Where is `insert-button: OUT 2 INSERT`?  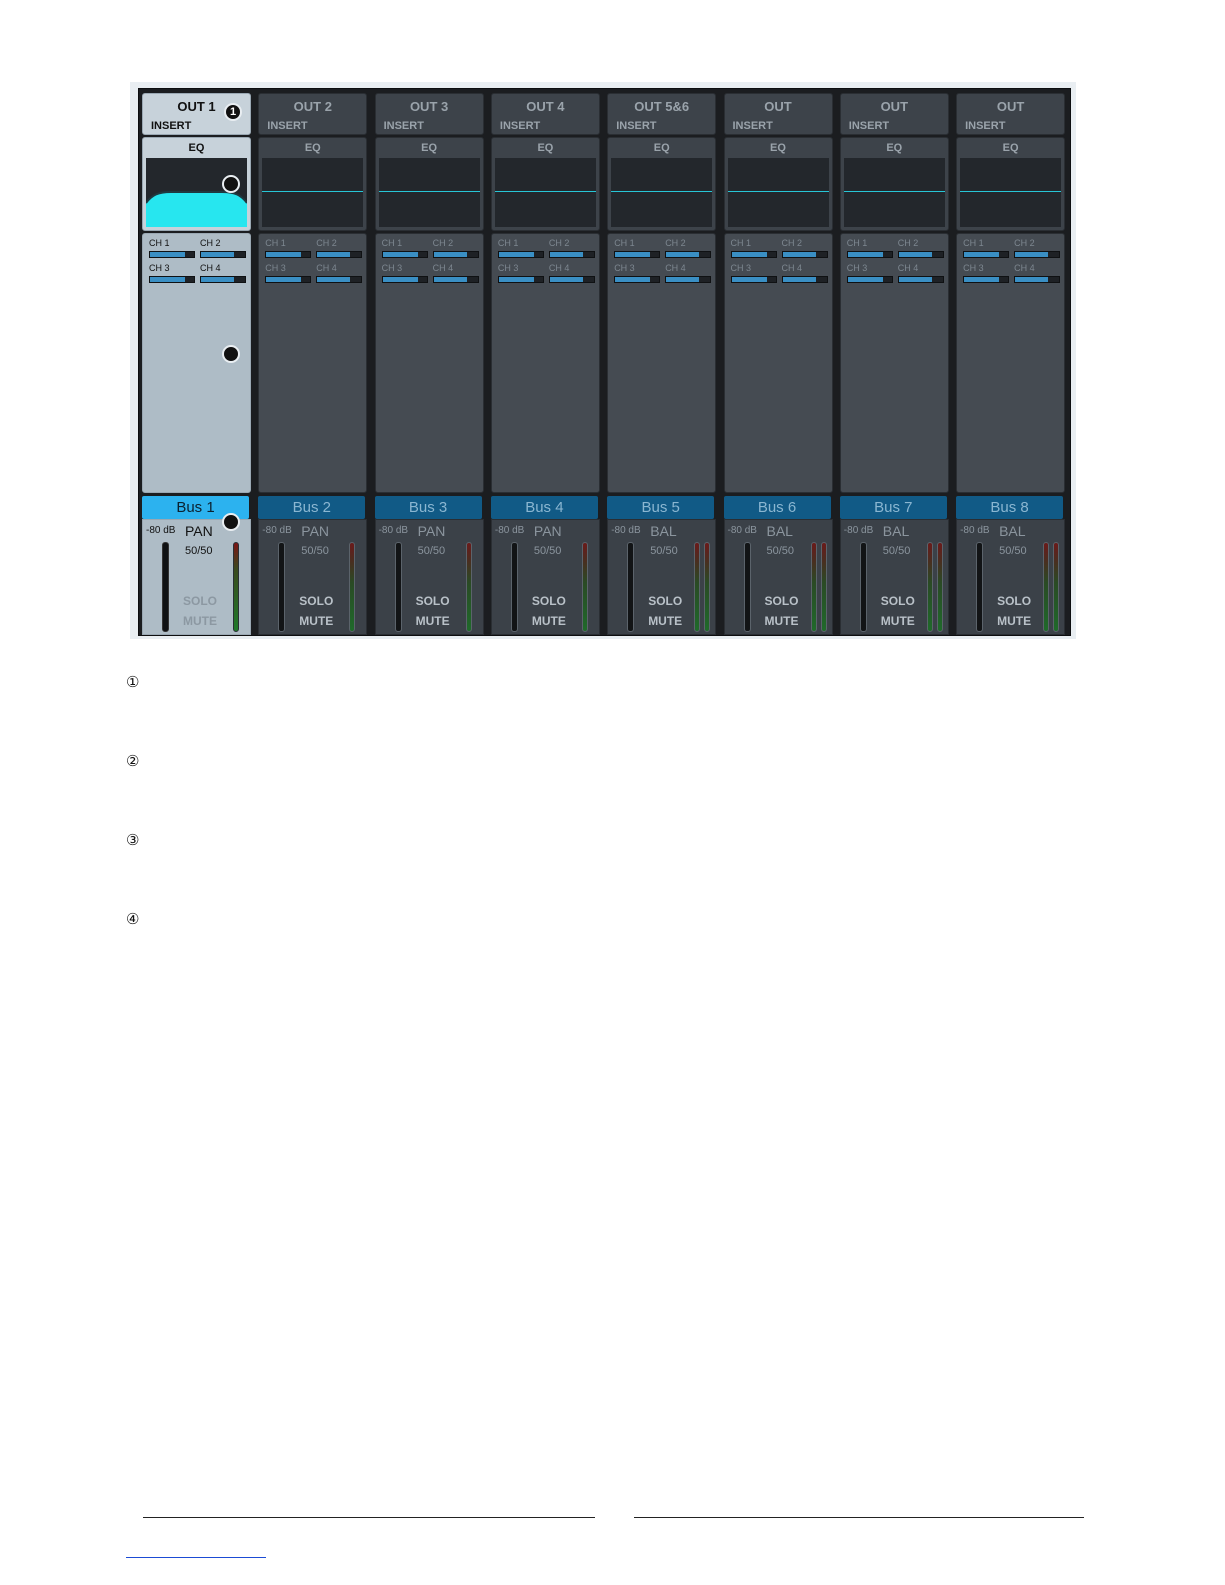 insert-button: OUT 2 INSERT is located at coordinates (313, 114).